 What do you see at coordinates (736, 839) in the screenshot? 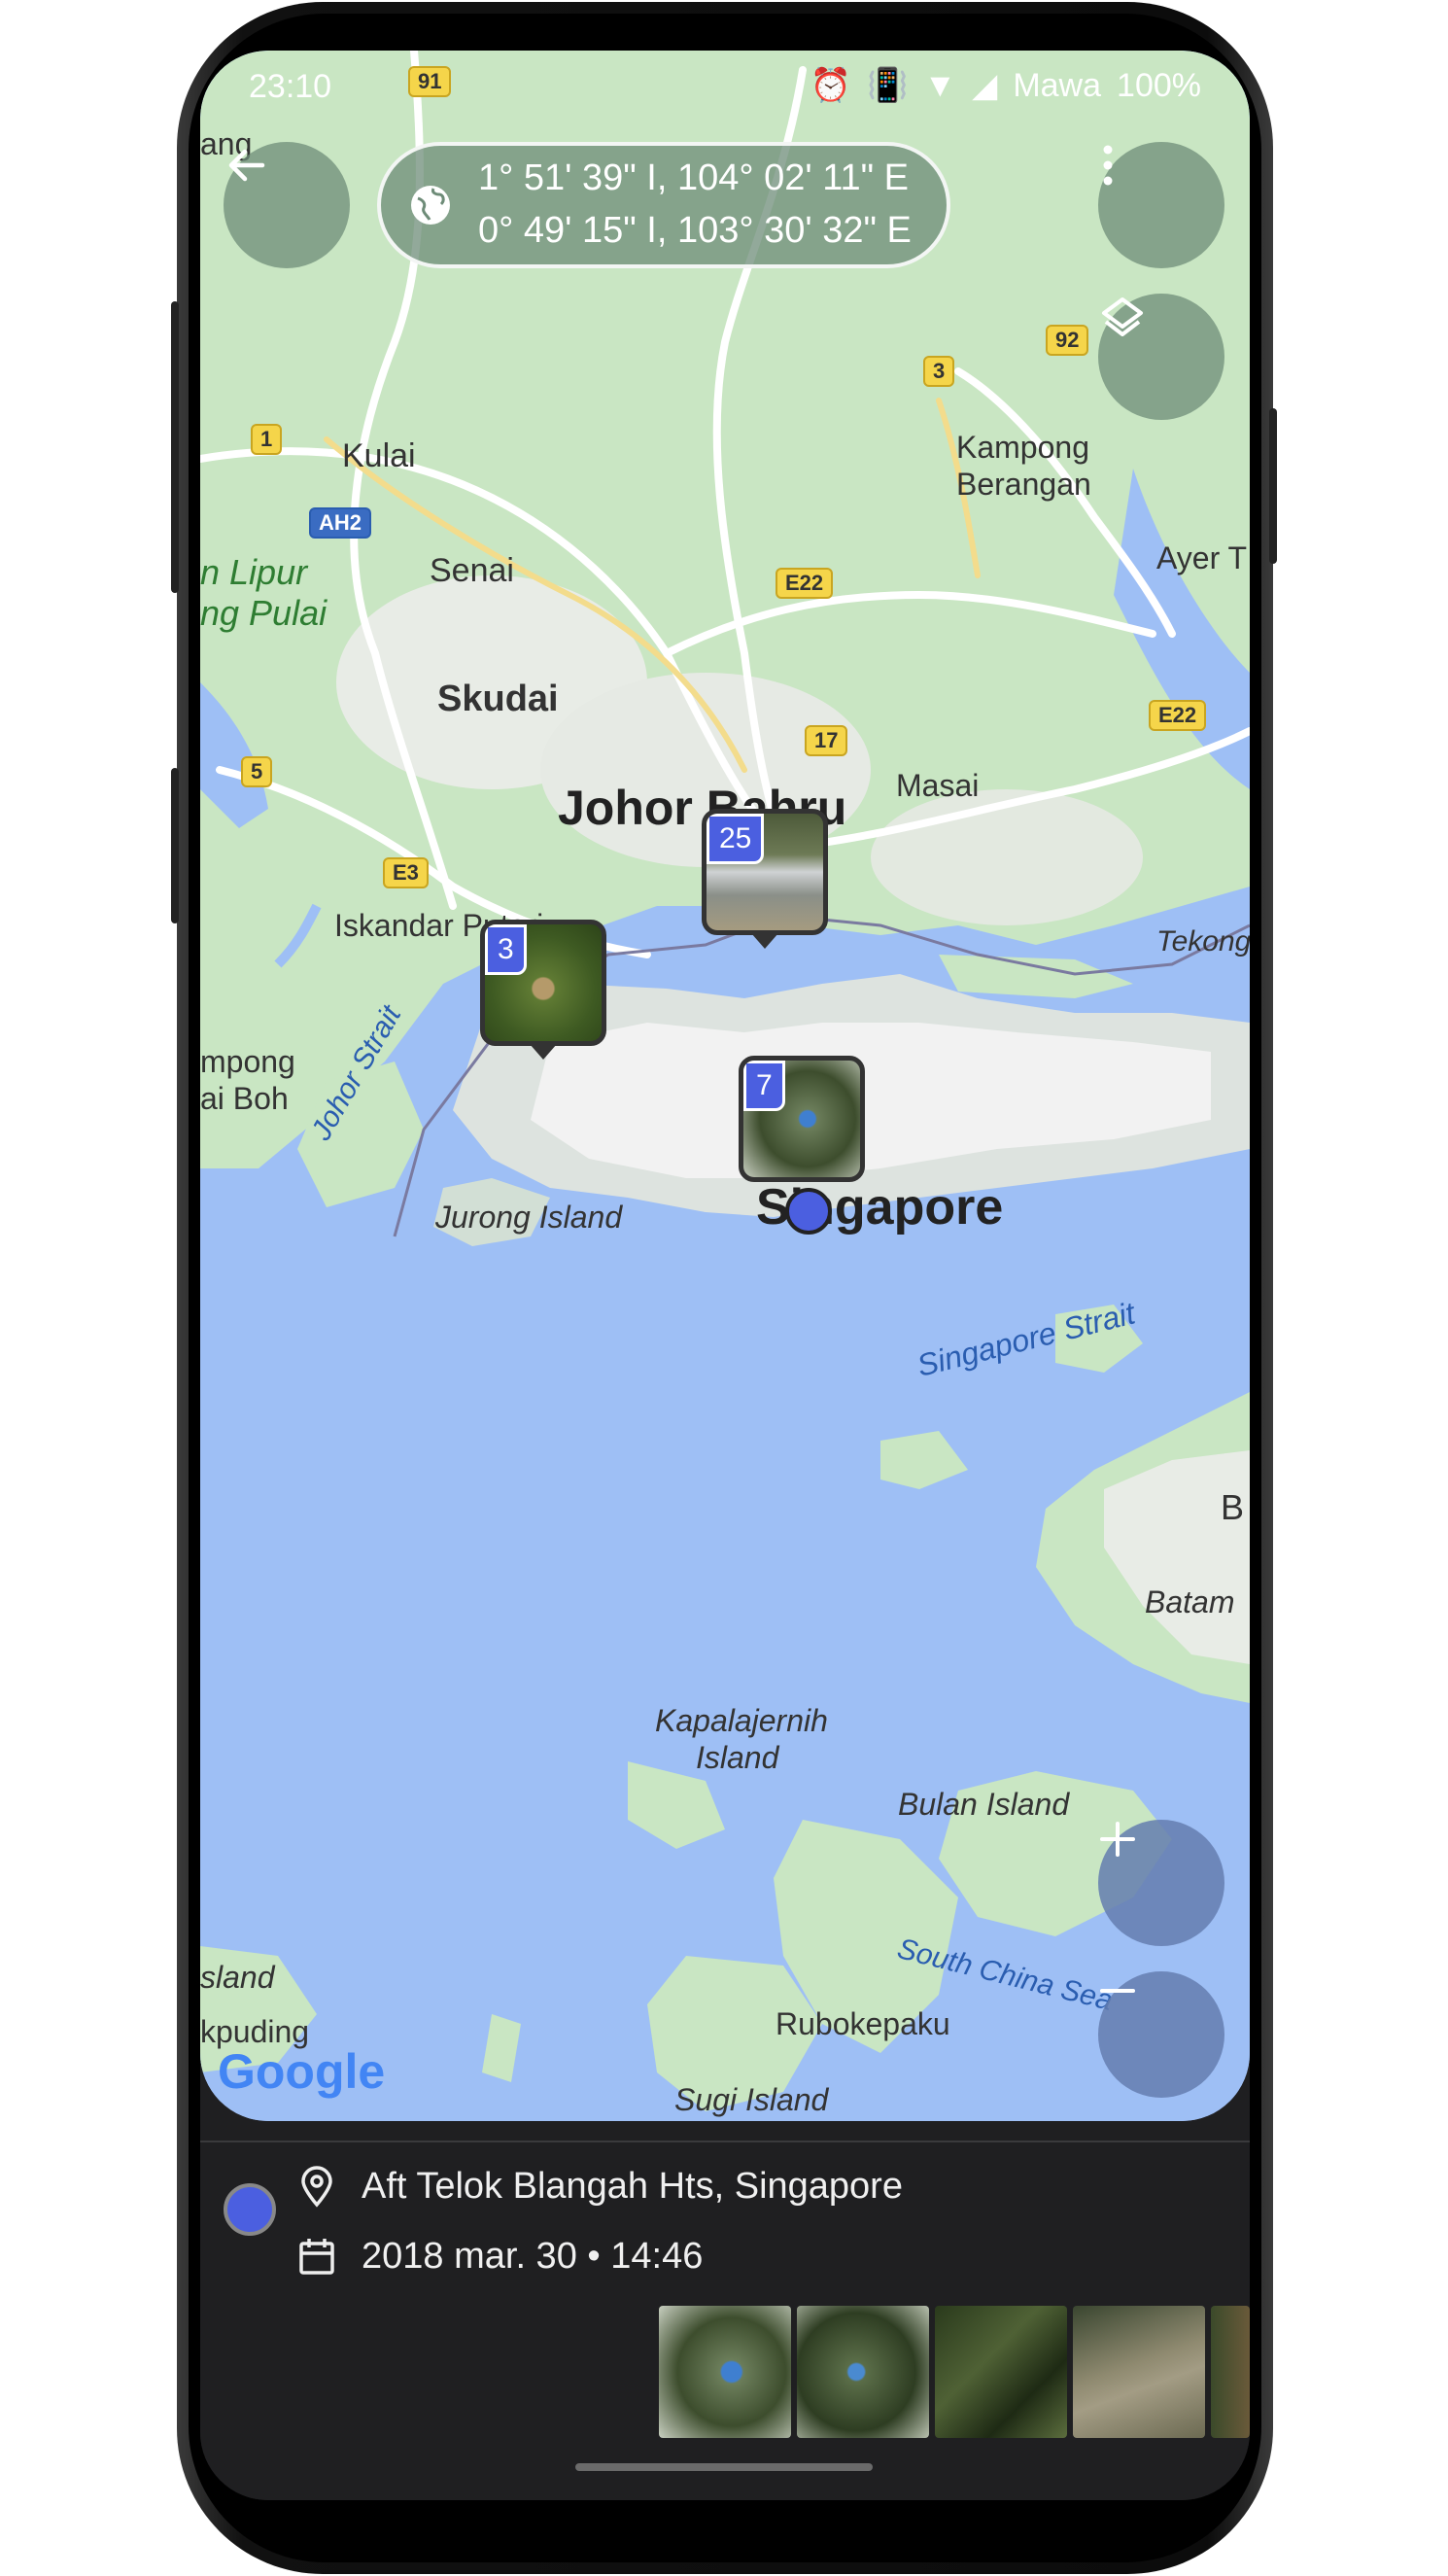
I see `cluster-count-badge: 25` at bounding box center [736, 839].